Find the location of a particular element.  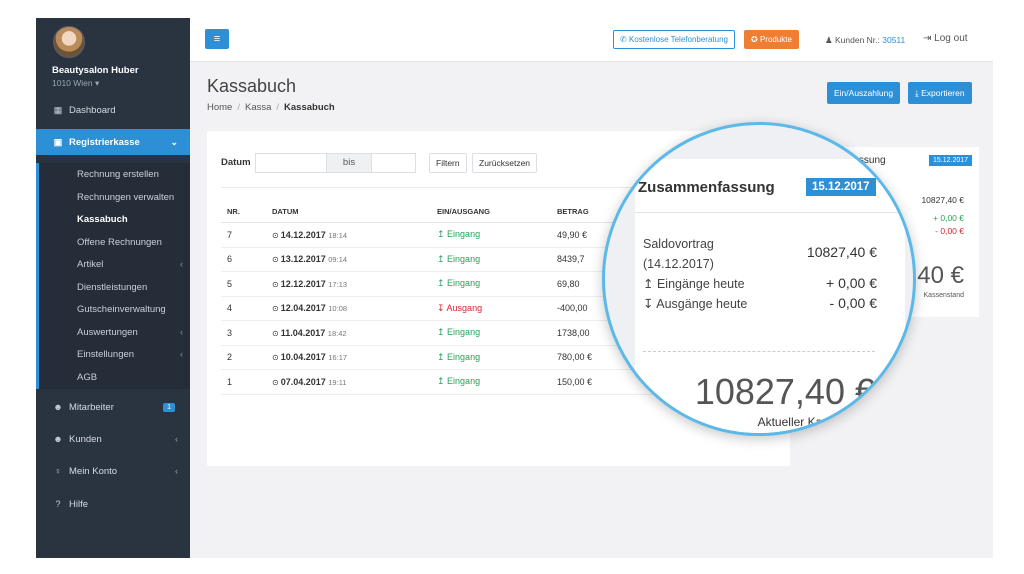

saldo-label: Saldovortrag is located at coordinates (678, 244).